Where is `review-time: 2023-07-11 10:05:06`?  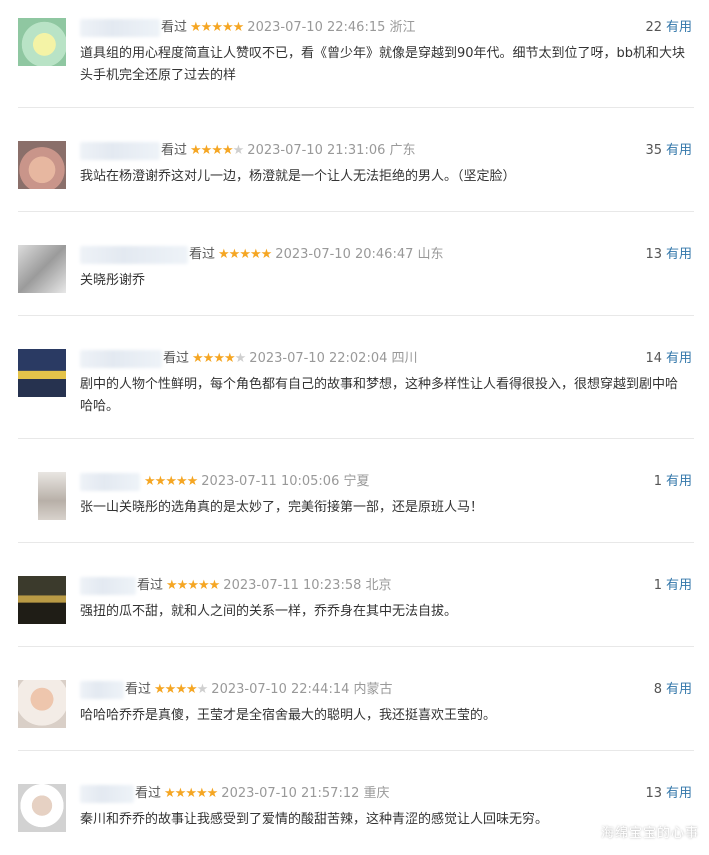 review-time: 2023-07-11 10:05:06 is located at coordinates (270, 481).